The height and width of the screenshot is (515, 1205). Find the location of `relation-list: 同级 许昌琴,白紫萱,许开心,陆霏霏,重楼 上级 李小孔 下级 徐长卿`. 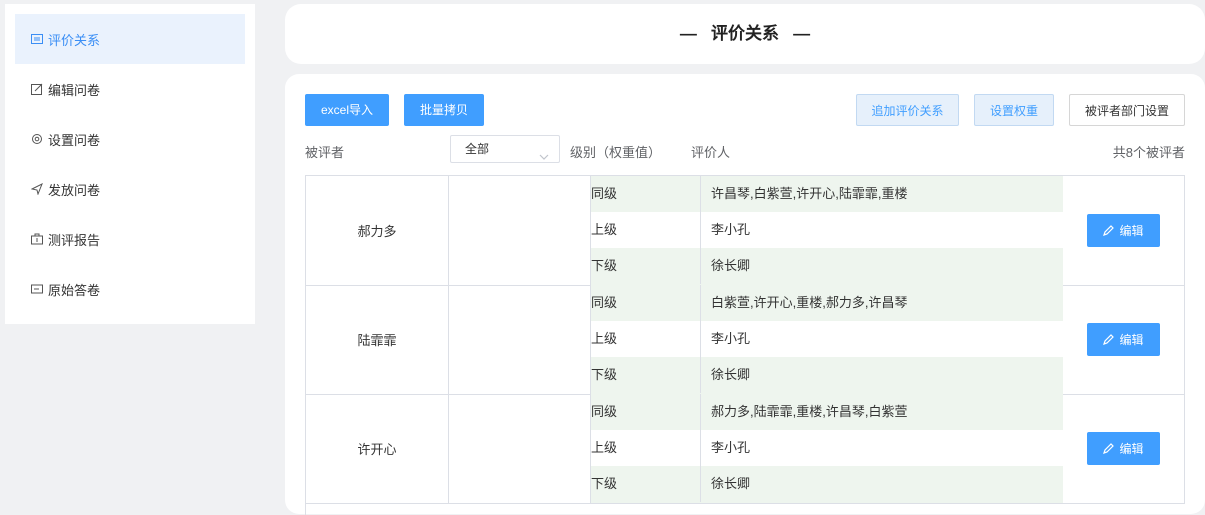

relation-list: 同级 许昌琴,白紫萱,许开心,陆霏霏,重楼 上级 李小孔 下级 徐长卿 is located at coordinates (827, 230).